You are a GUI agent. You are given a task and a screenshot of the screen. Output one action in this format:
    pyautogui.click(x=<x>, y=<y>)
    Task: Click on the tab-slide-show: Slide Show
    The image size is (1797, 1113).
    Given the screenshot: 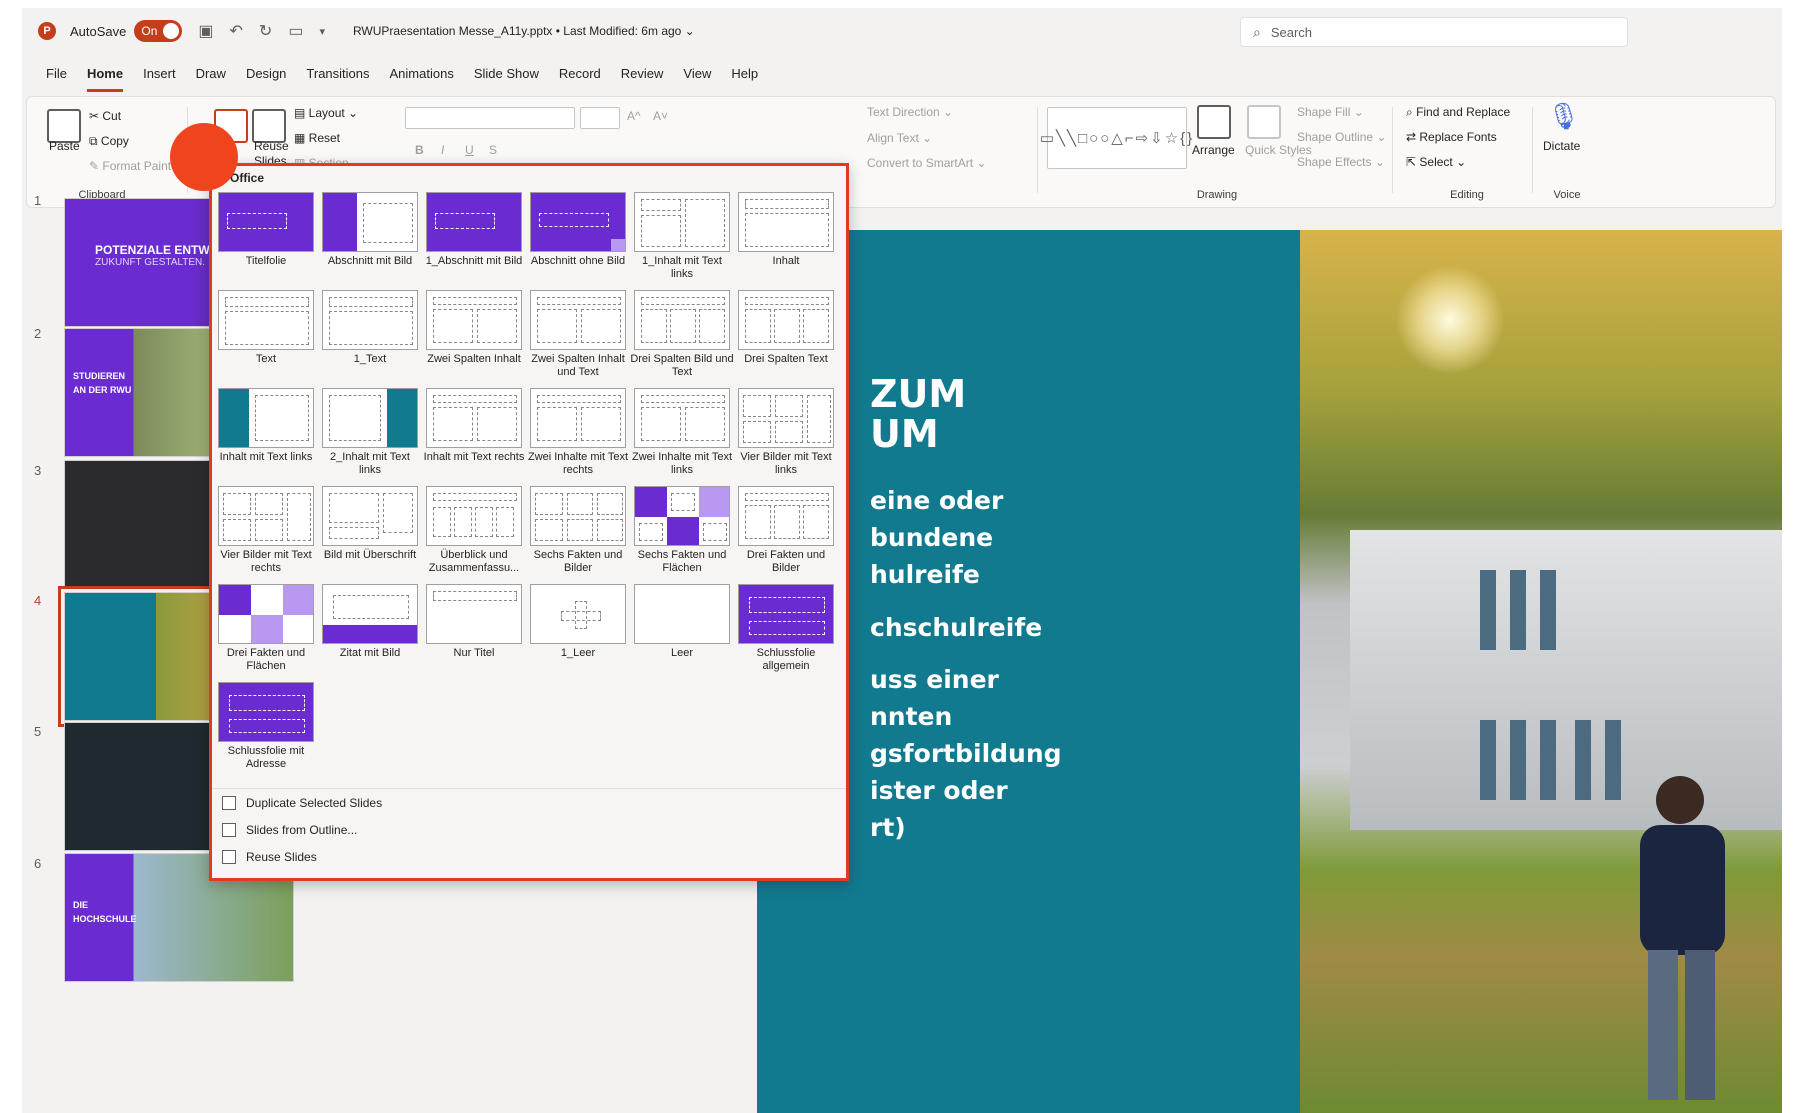 What is the action you would take?
    pyautogui.click(x=506, y=79)
    